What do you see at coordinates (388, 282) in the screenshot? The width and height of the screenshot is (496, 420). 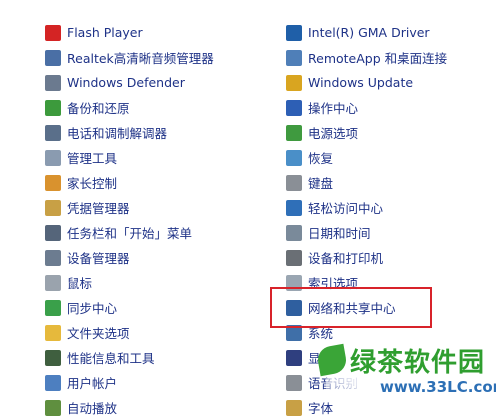 I see `control-panel-item: 索引选项` at bounding box center [388, 282].